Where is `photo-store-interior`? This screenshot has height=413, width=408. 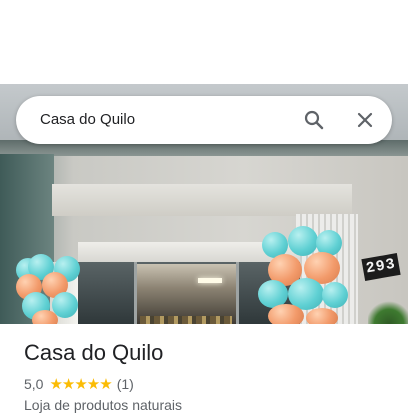
photo-store-interior is located at coordinates (186, 294).